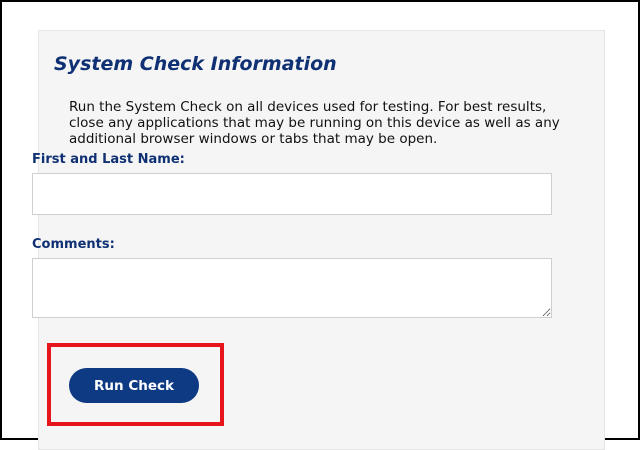 The width and height of the screenshot is (644, 450). I want to click on comments-textarea, so click(292, 288).